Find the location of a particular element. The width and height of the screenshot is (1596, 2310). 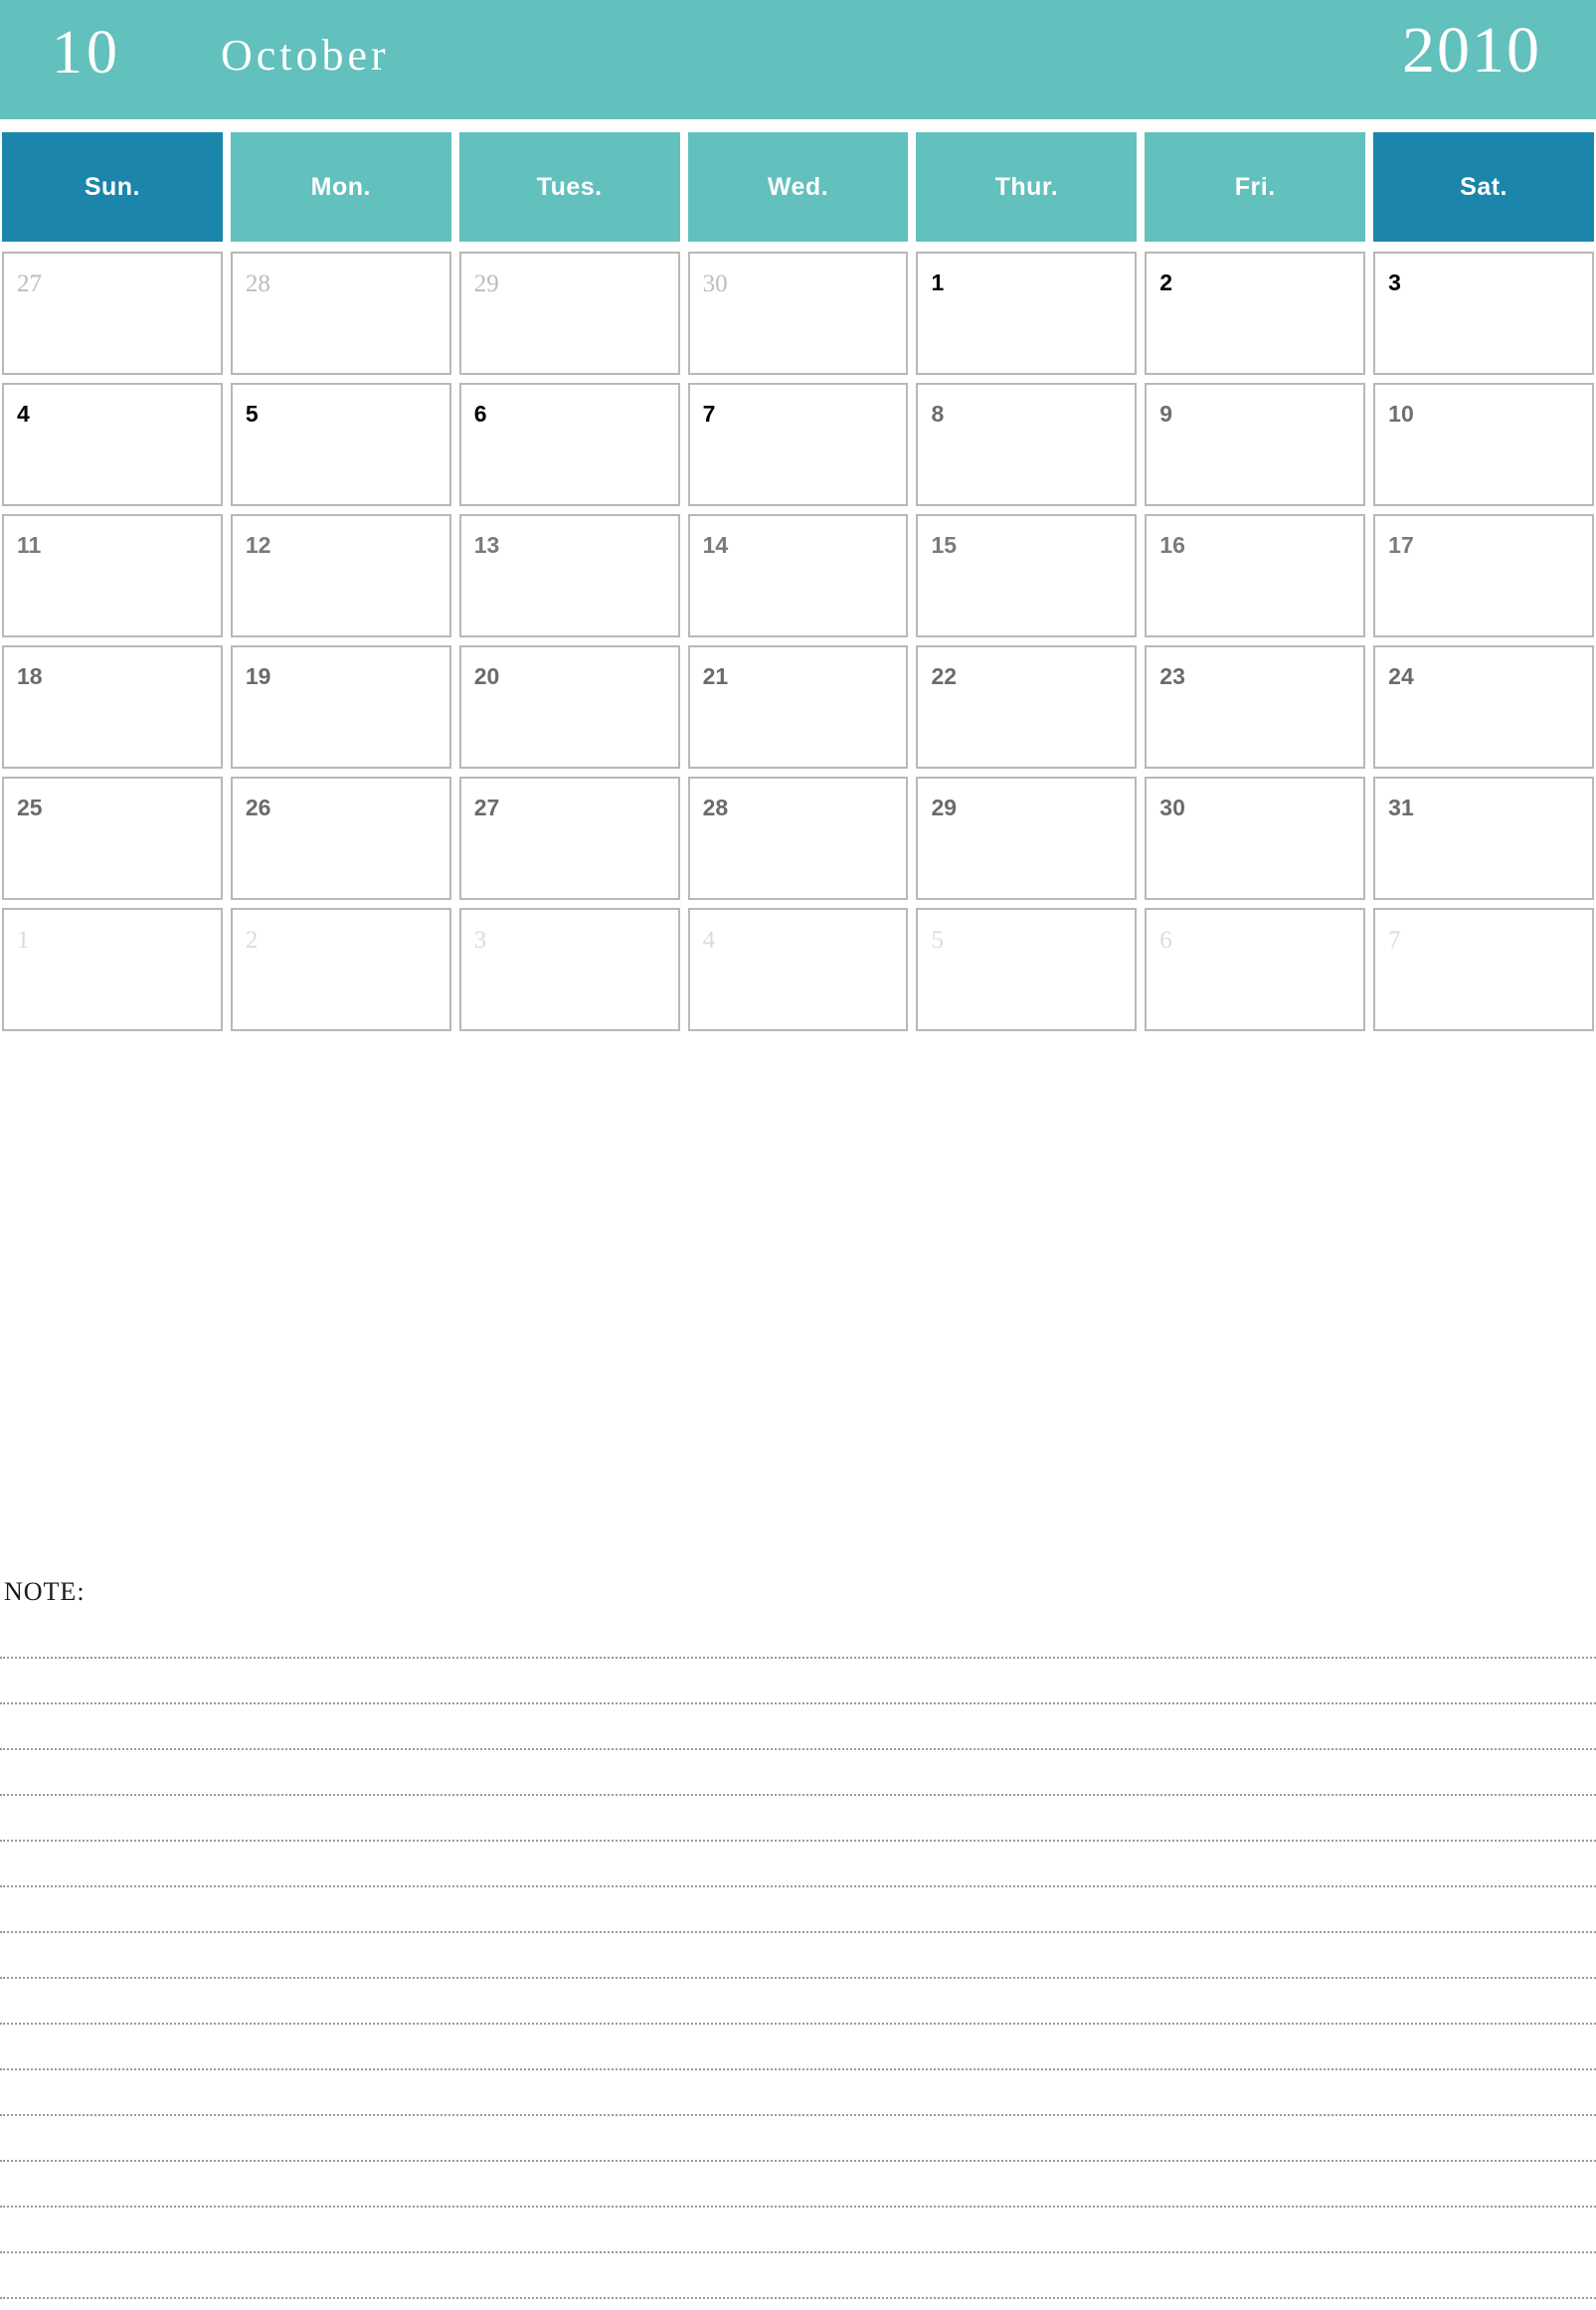

weekday-label: Tues. is located at coordinates (570, 186).